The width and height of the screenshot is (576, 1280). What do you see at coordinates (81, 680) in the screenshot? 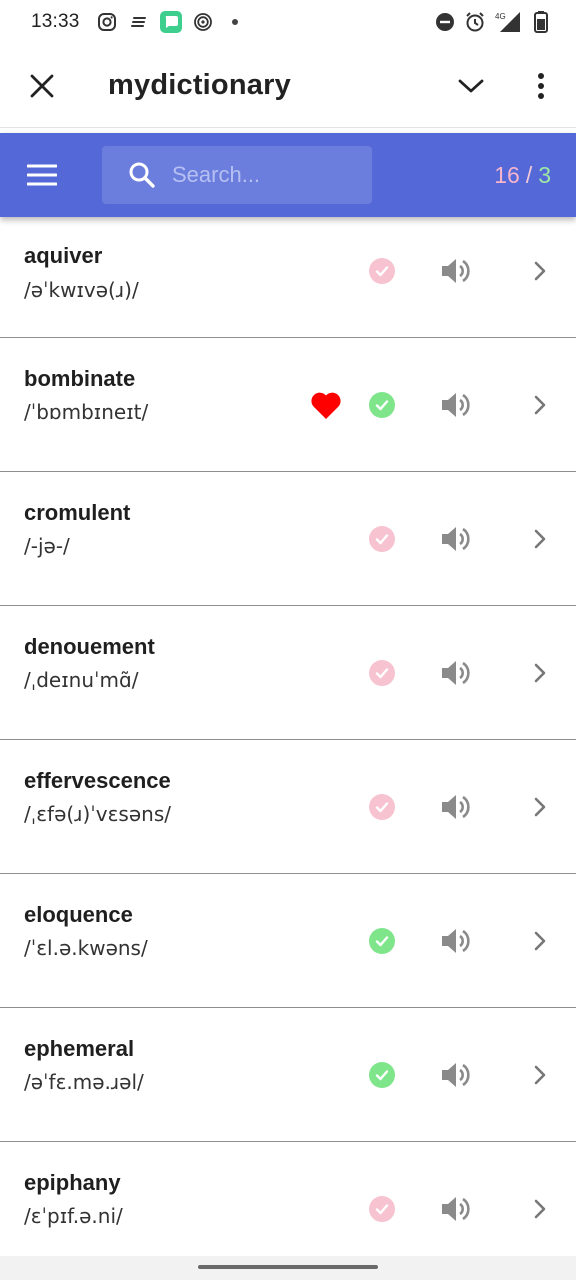
I see `word-phonetic: /ˌdeɪnuˈmɑ̃/` at bounding box center [81, 680].